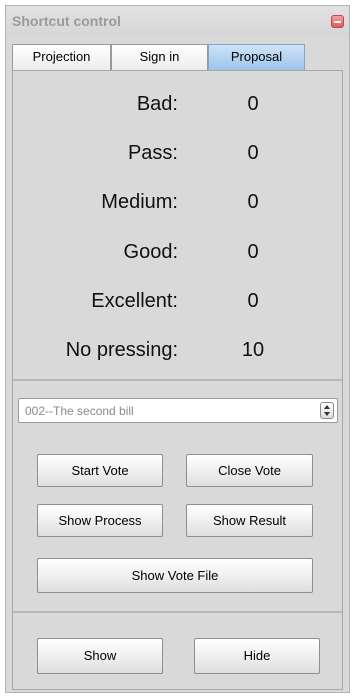 The width and height of the screenshot is (355, 698). I want to click on stat-row-no-pressing: No pressing: 10, so click(177, 354).